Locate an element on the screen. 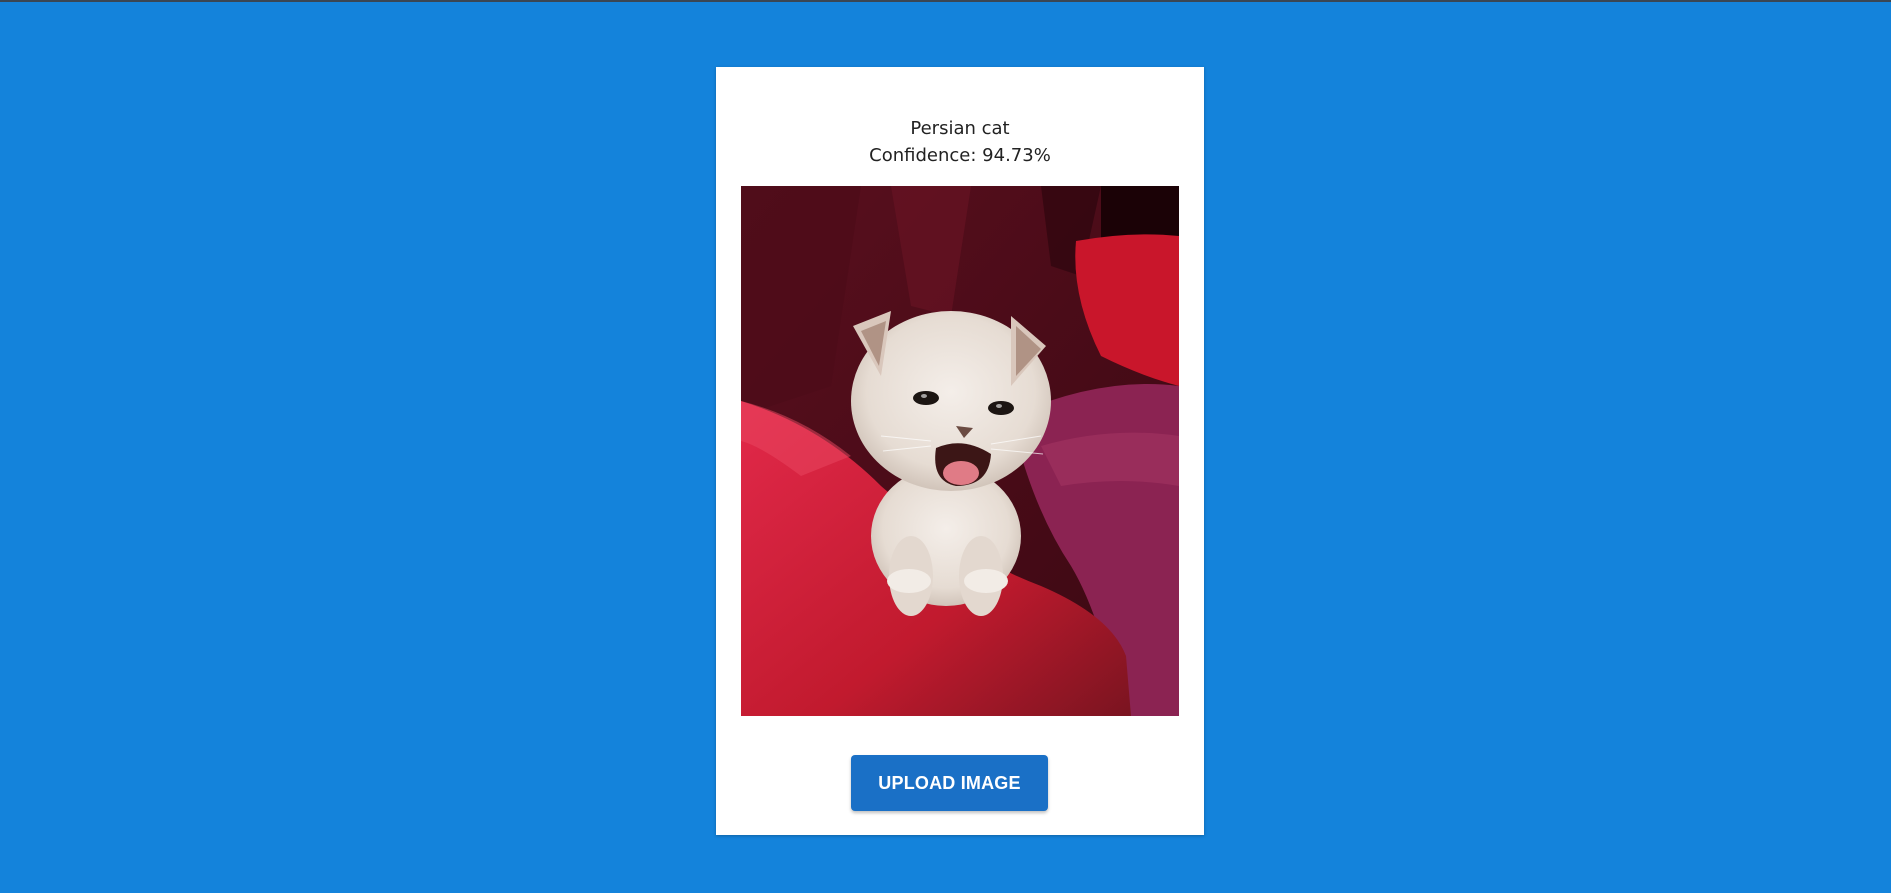  prediction-label: Persian cat is located at coordinates (960, 128).